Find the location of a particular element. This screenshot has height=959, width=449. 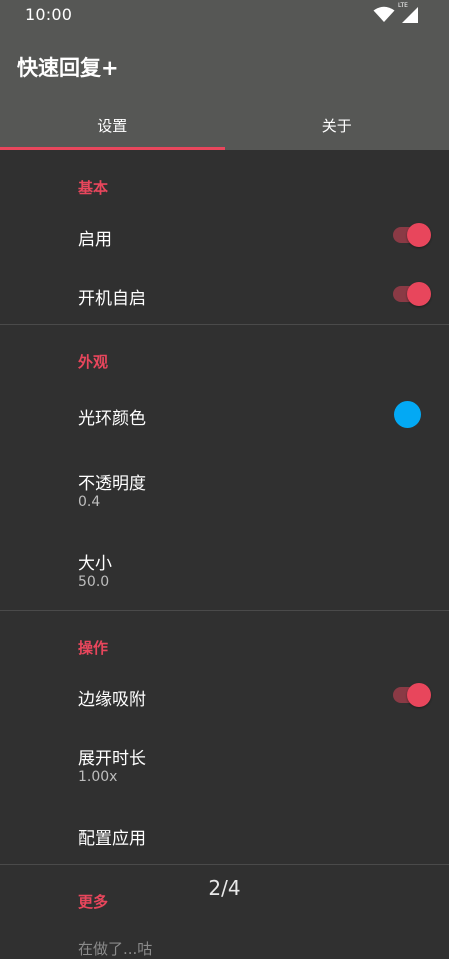

pref-halo-color: 光环颜色 is located at coordinates (224, 415).